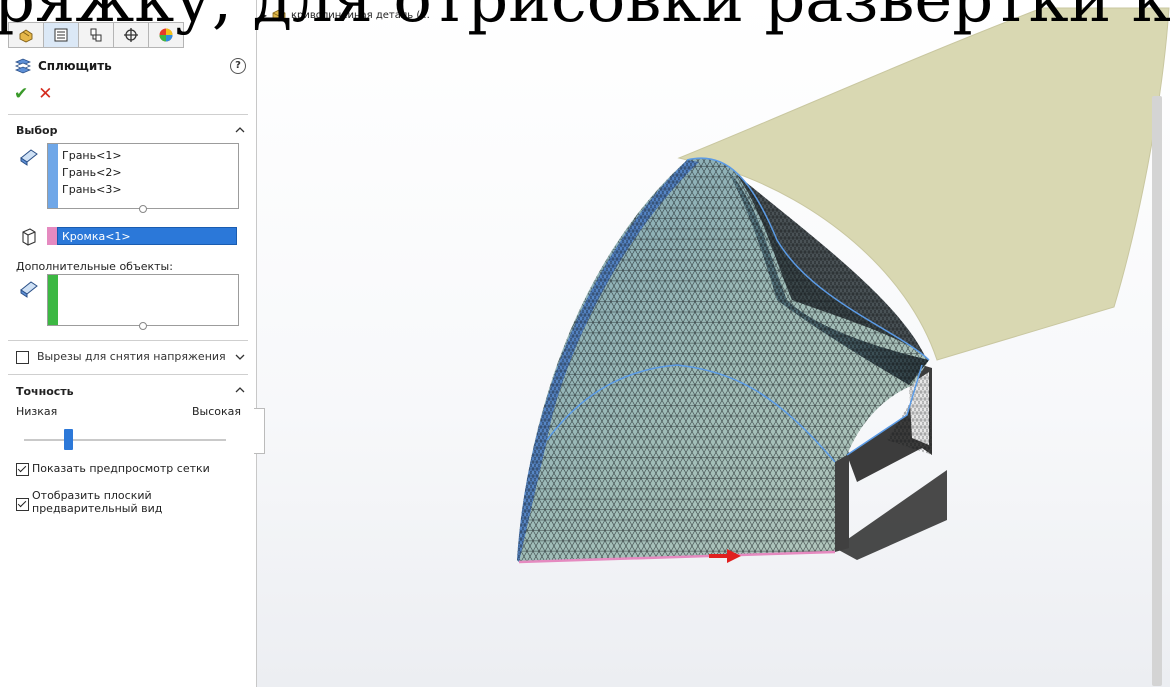 This screenshot has width=1170, height=687. I want to click on face-selection-icon, so click(29, 157).